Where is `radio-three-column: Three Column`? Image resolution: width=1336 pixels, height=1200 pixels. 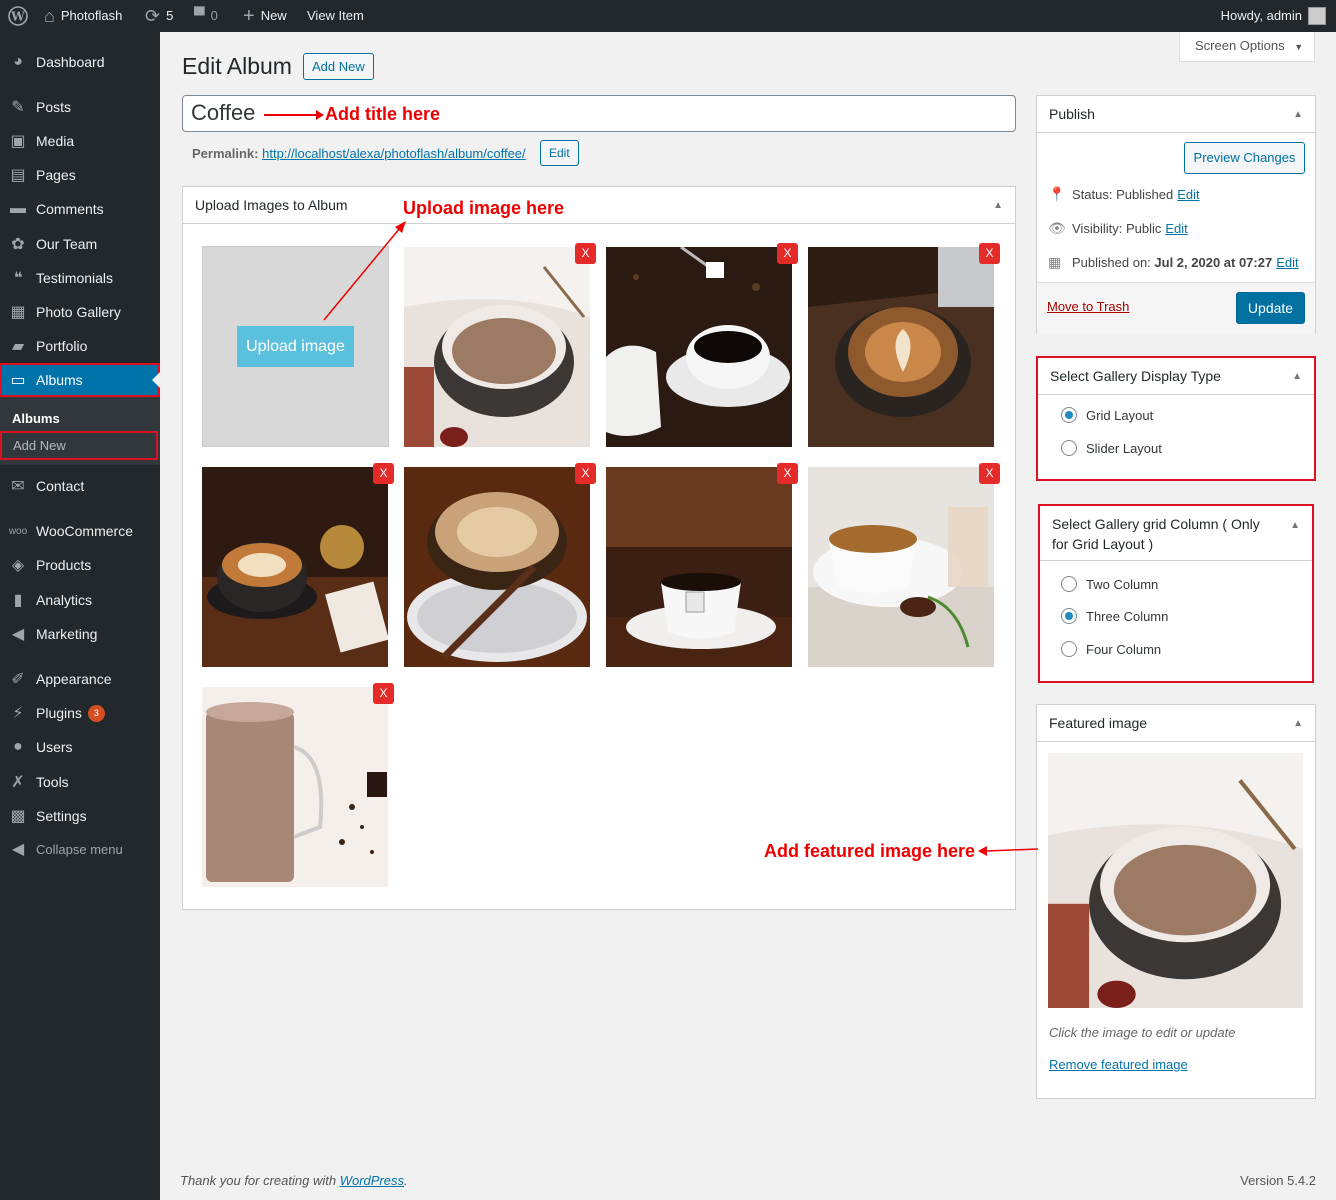
radio-three-column: Three Column is located at coordinates (1114, 616).